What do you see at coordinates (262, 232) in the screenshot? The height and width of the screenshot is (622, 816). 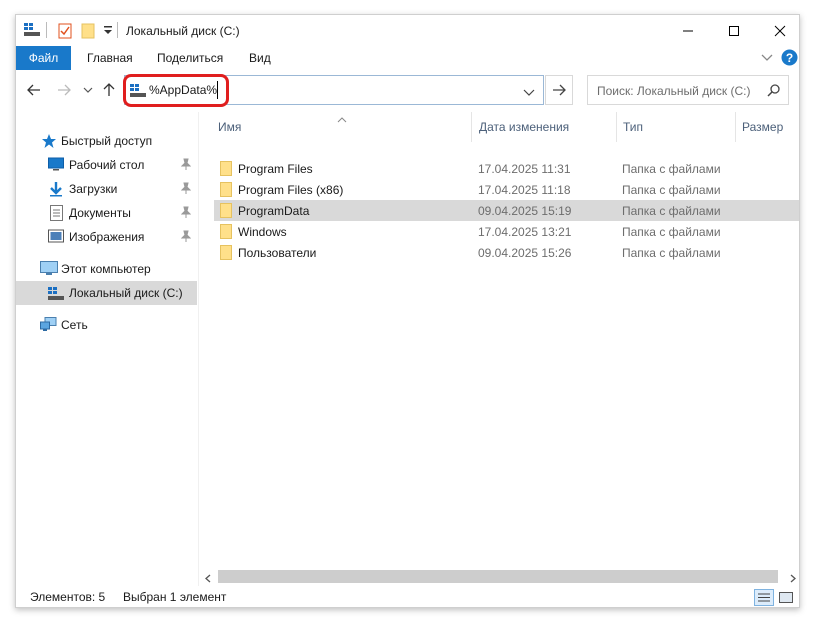 I see `file-name: Windows` at bounding box center [262, 232].